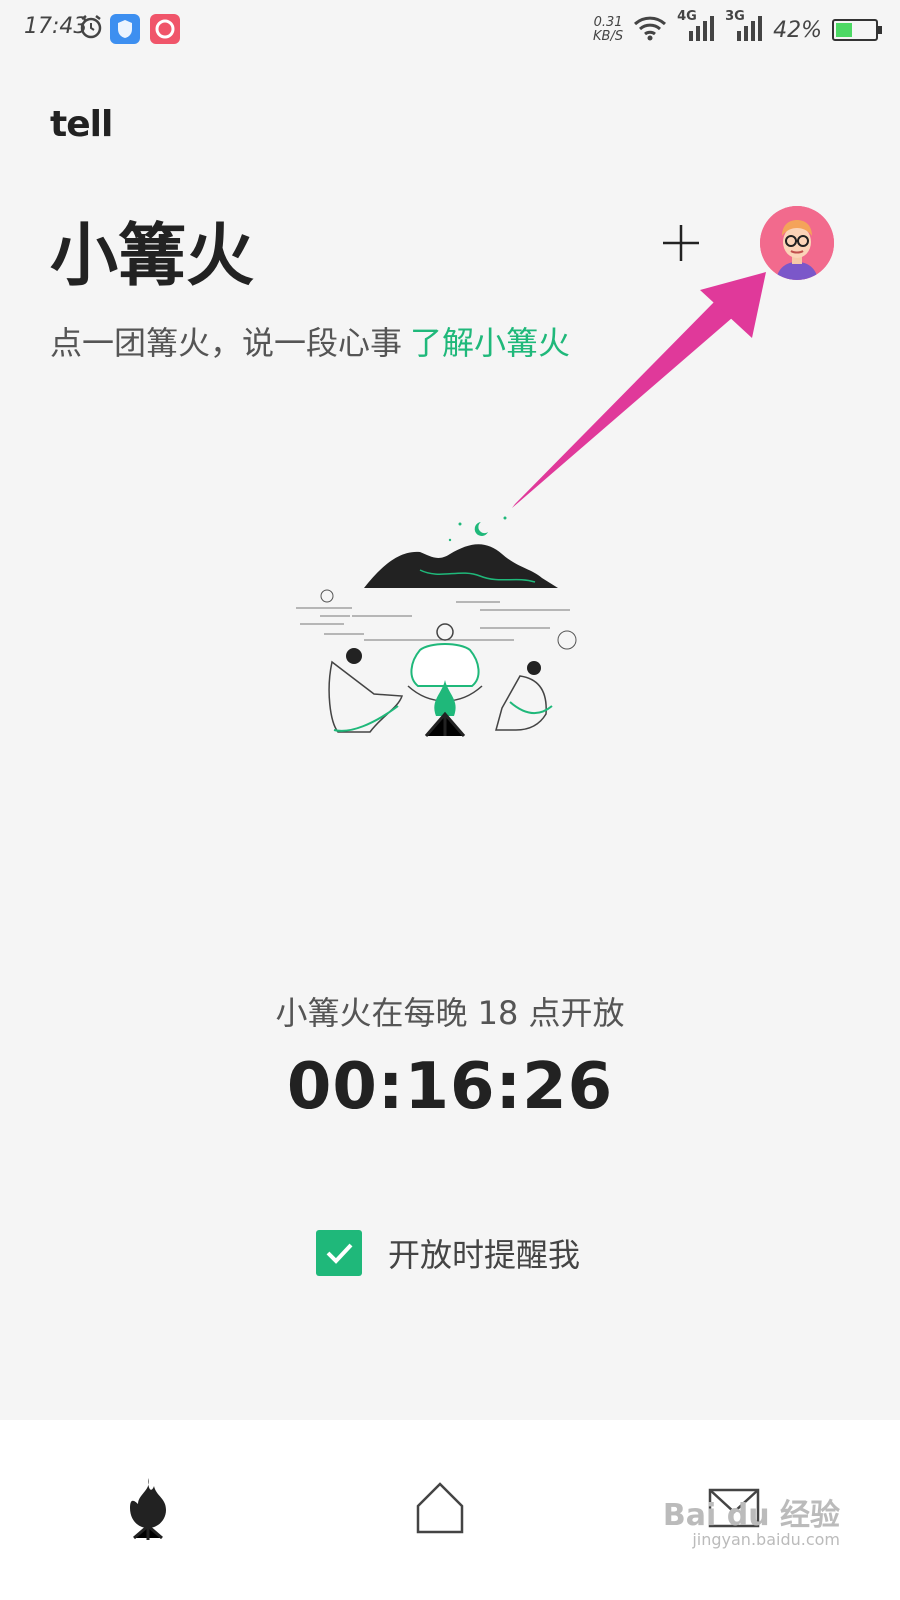 The height and width of the screenshot is (1600, 900). What do you see at coordinates (450, 1087) in the screenshot?
I see `countdown-timer: 00:16:26` at bounding box center [450, 1087].